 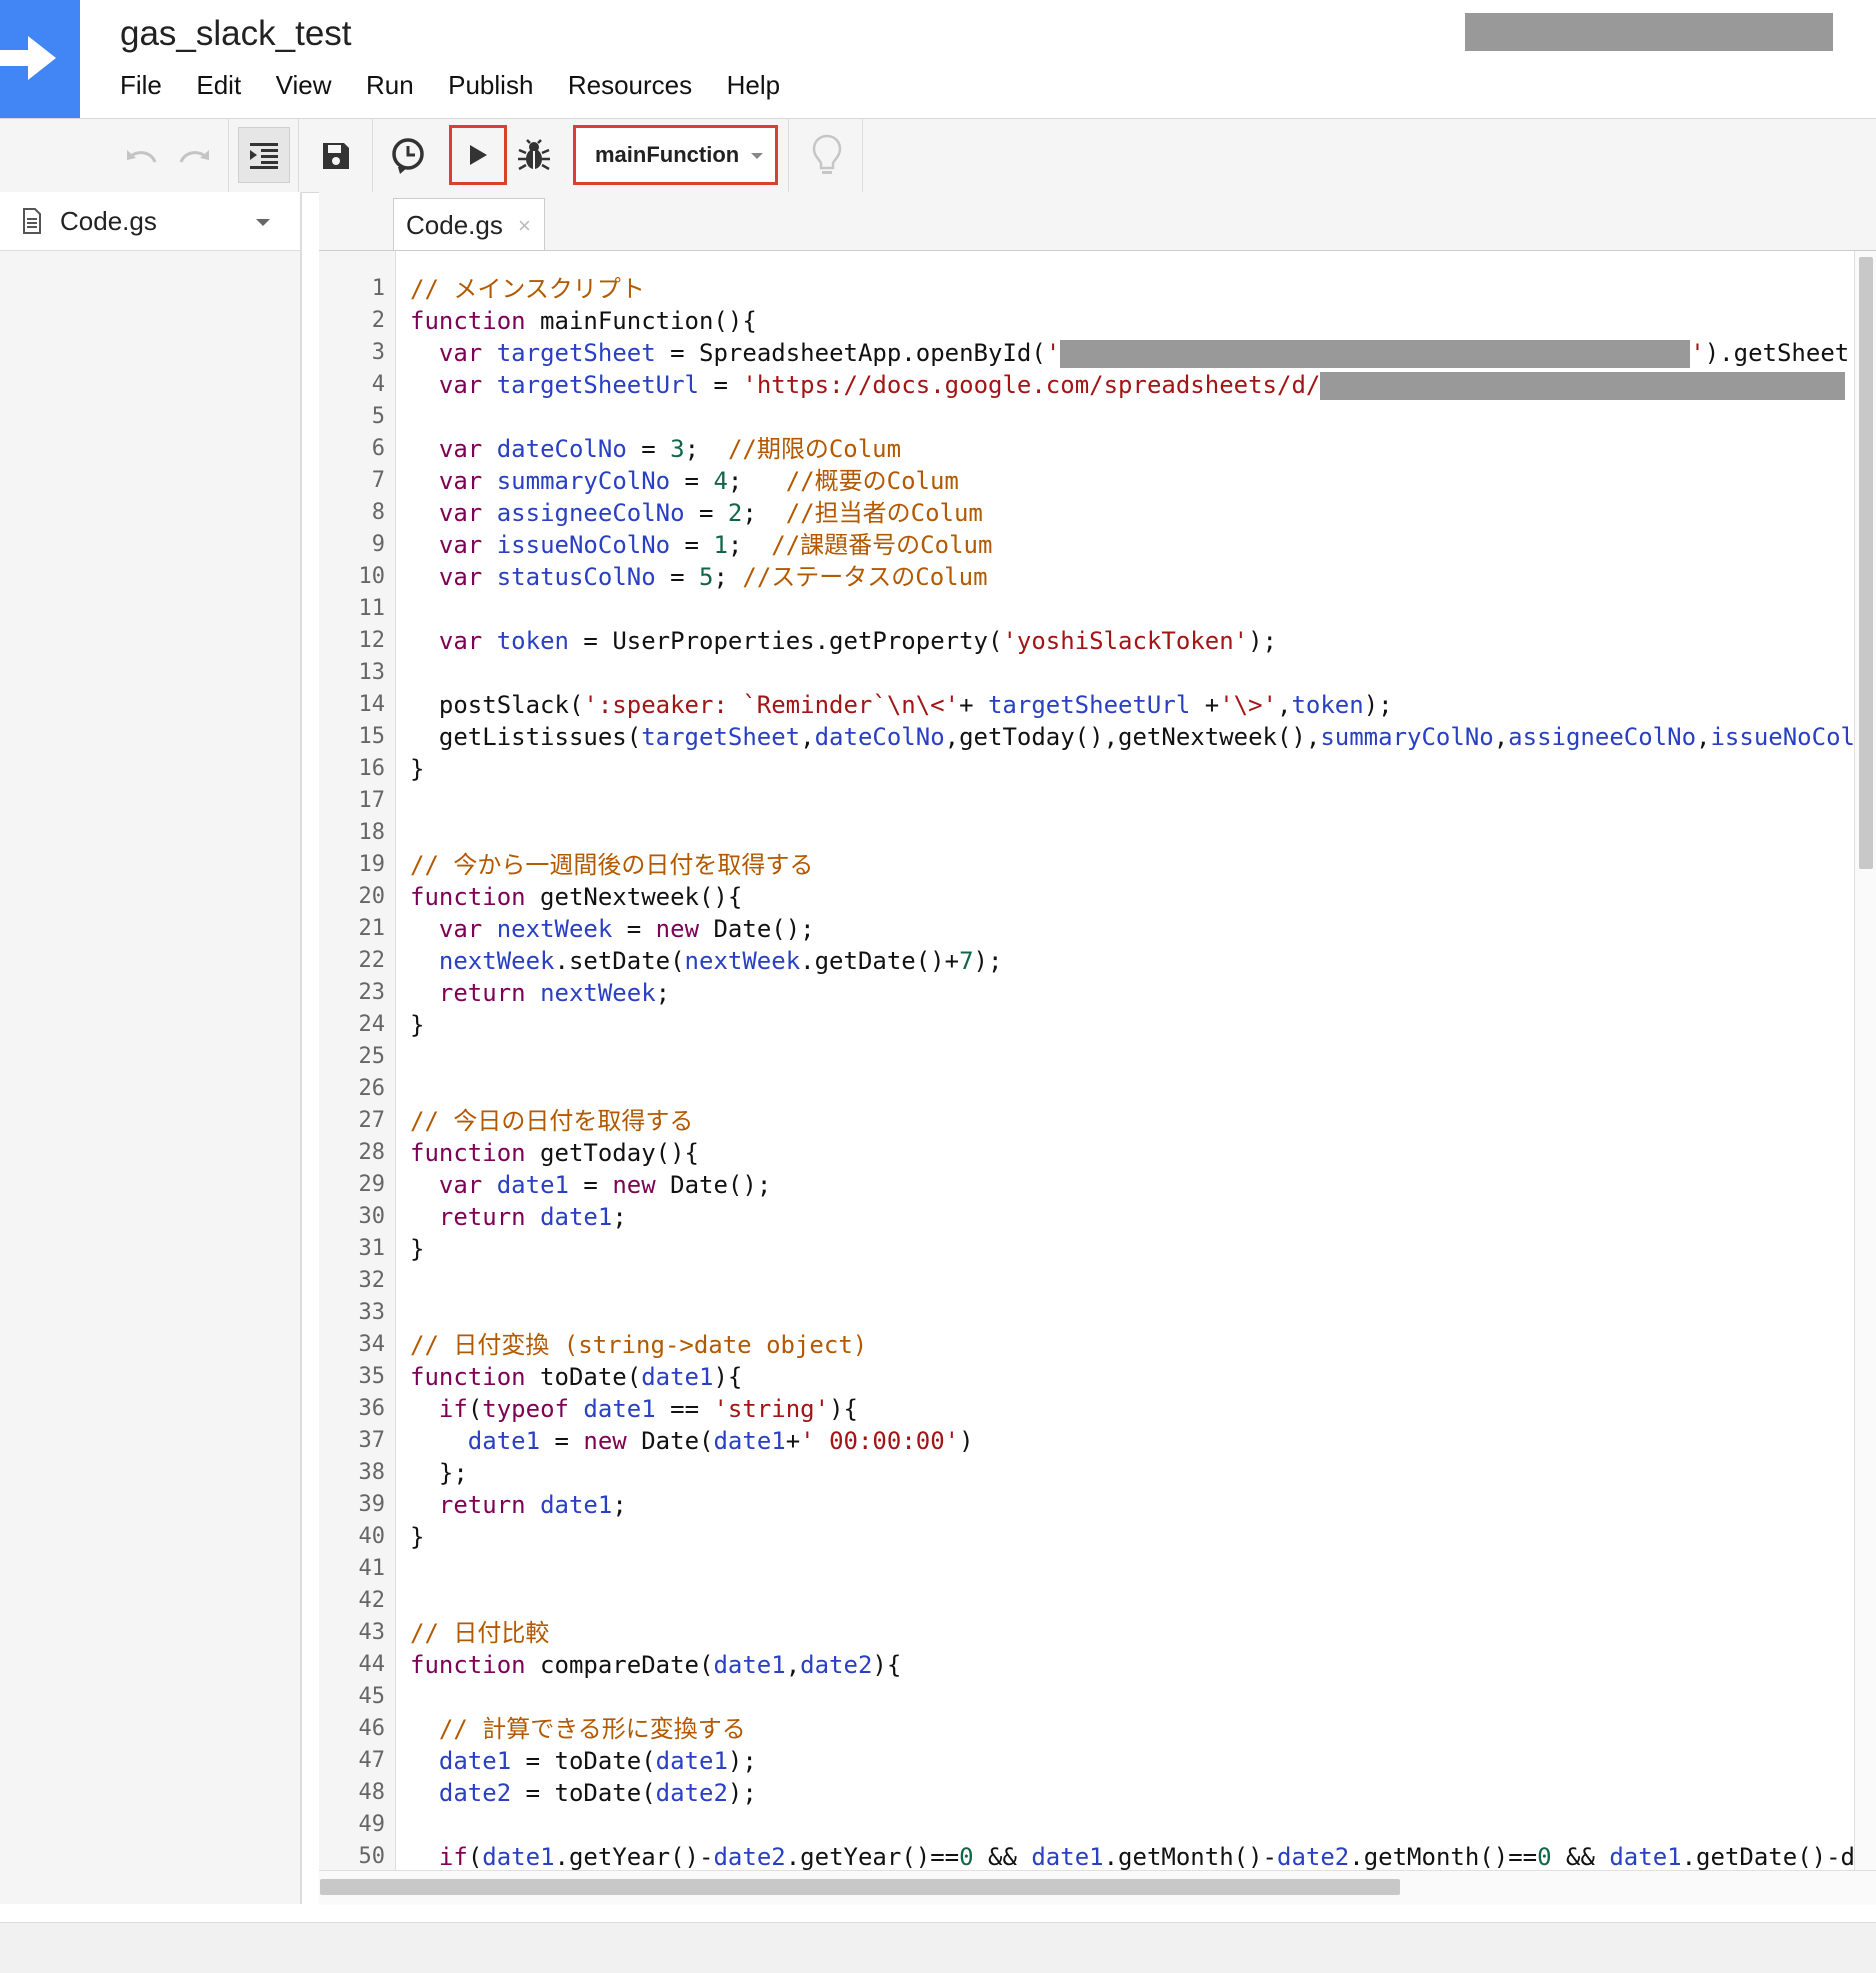 What do you see at coordinates (372, 1120) in the screenshot?
I see `line-number: 27` at bounding box center [372, 1120].